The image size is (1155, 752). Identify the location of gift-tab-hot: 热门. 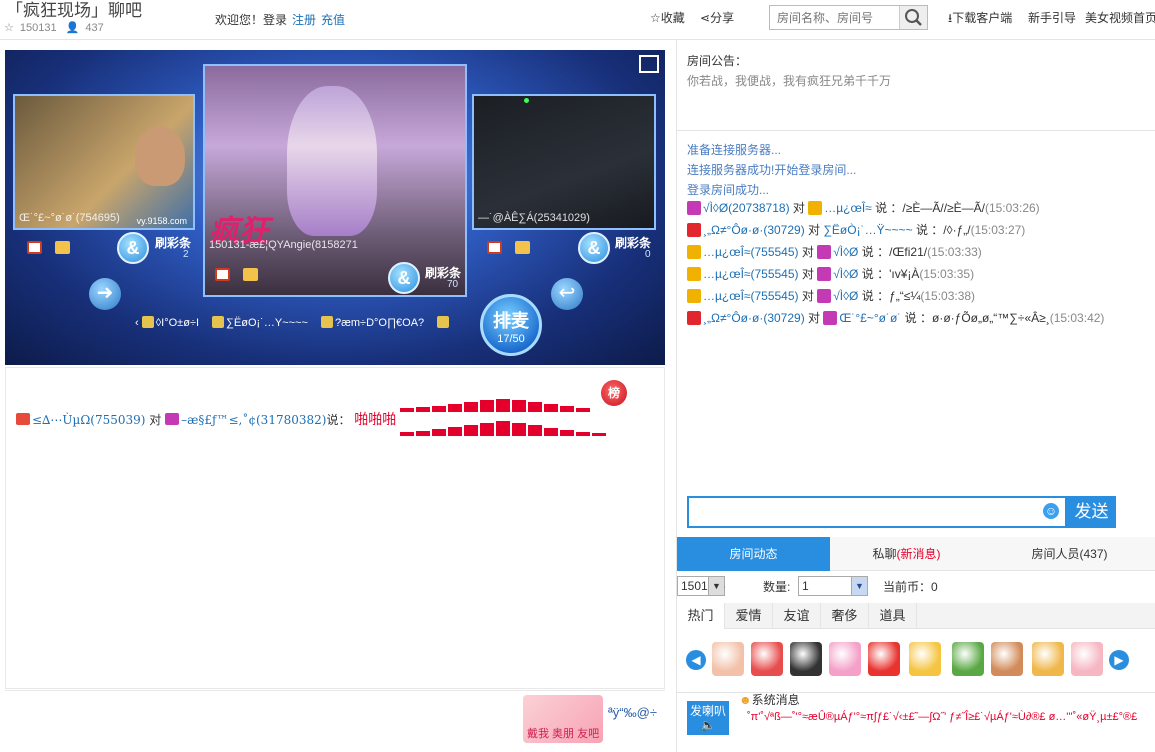
(701, 616).